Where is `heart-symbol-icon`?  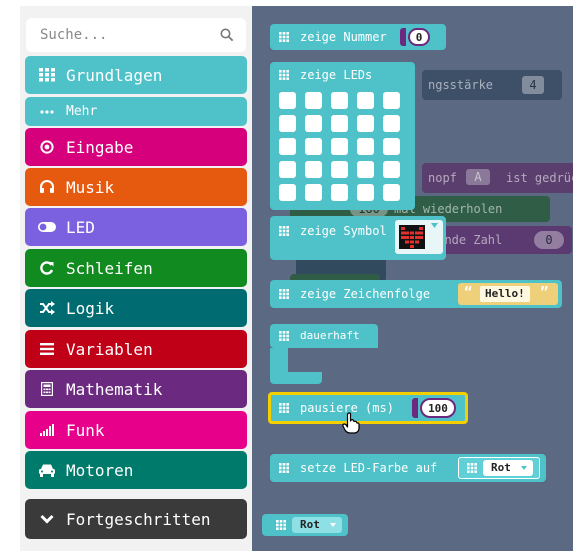
heart-symbol-icon is located at coordinates (412, 237).